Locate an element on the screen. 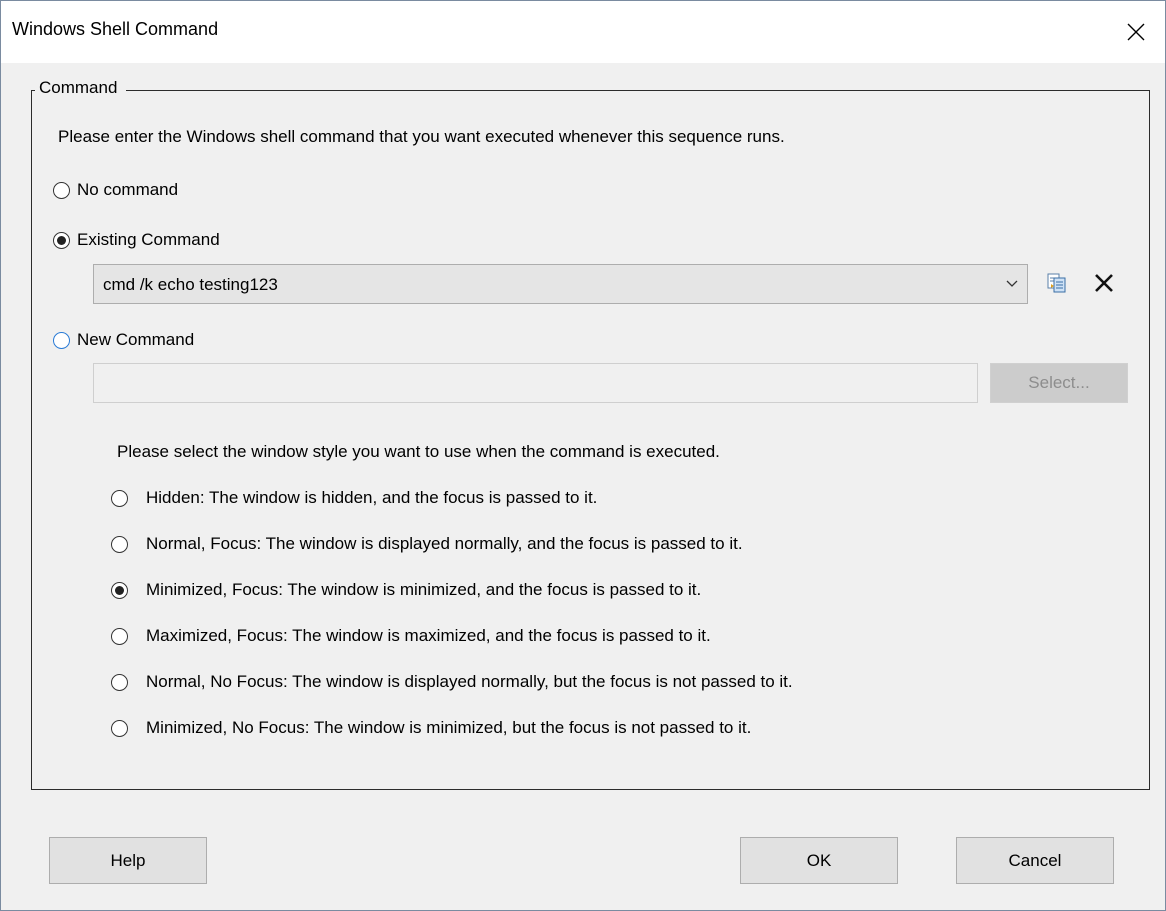 This screenshot has width=1166, height=911. new-command-radio is located at coordinates (61, 340).